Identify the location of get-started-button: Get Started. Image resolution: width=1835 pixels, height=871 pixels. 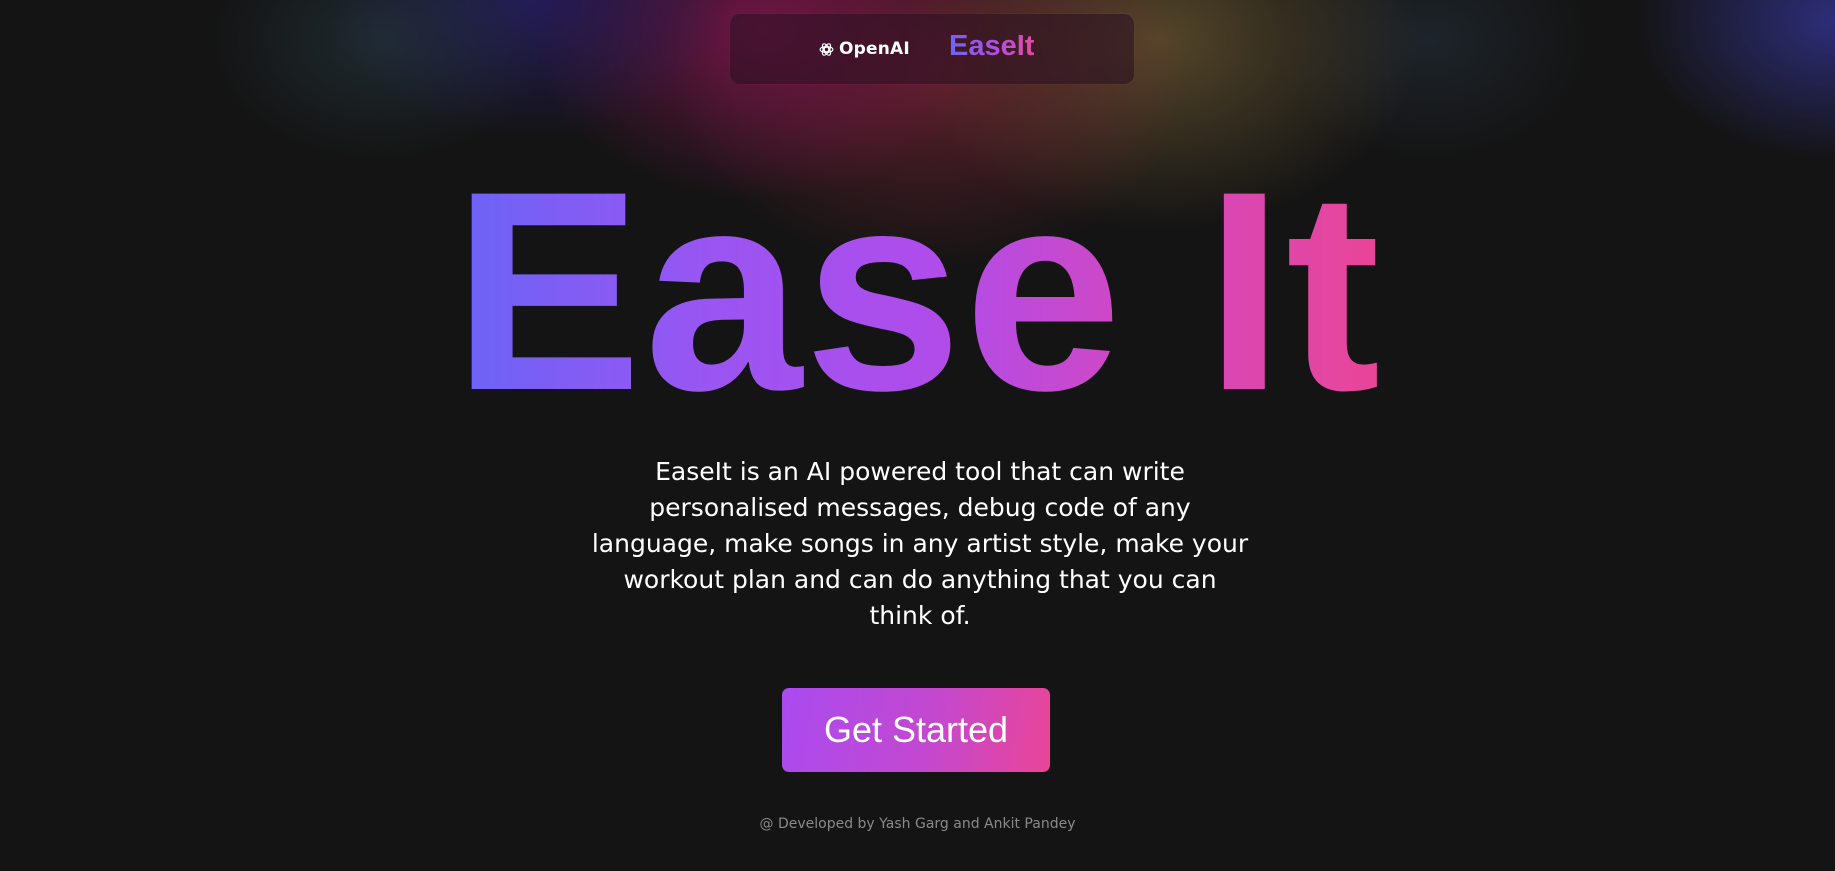
(916, 730).